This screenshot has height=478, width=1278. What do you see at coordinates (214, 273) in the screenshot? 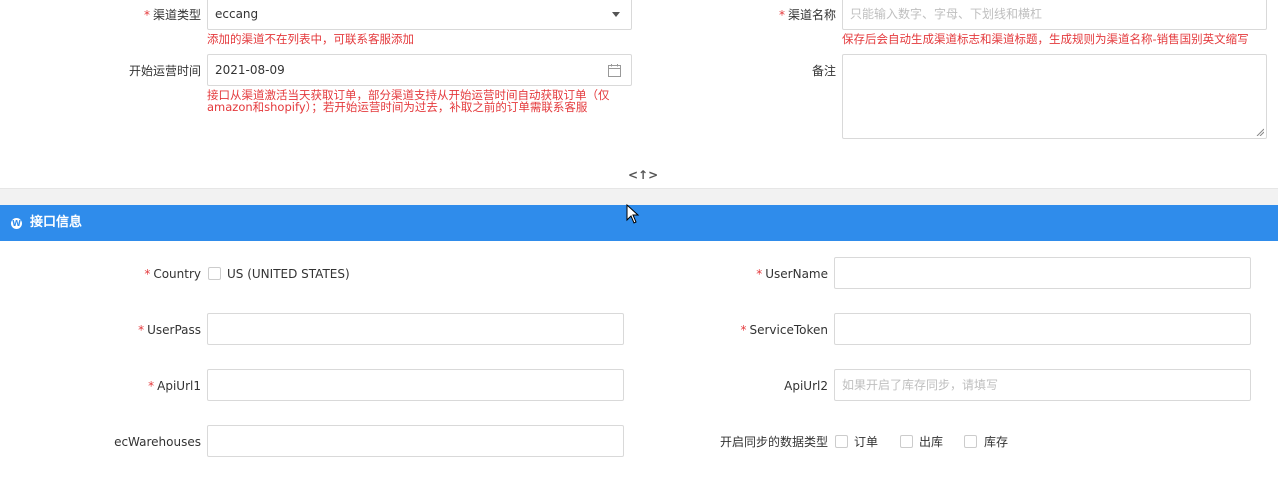
I see `country-checkbox` at bounding box center [214, 273].